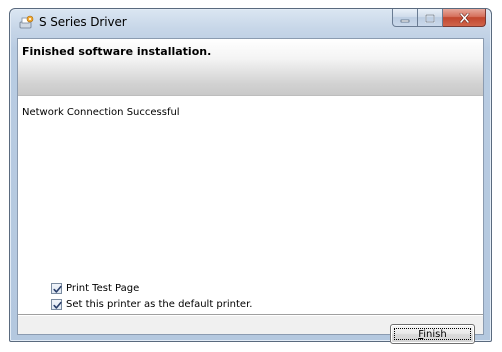 This screenshot has height=352, width=502. Describe the element at coordinates (26, 23) in the screenshot. I see `printer-setup-icon` at that location.